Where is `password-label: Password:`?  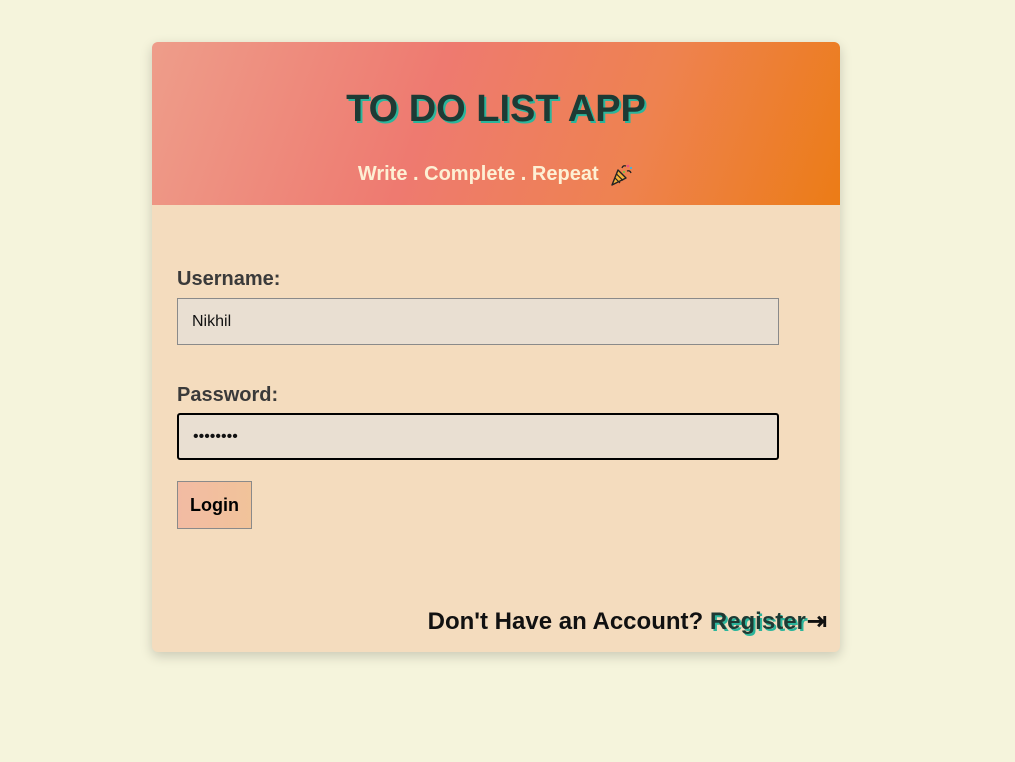
password-label: Password: is located at coordinates (228, 395).